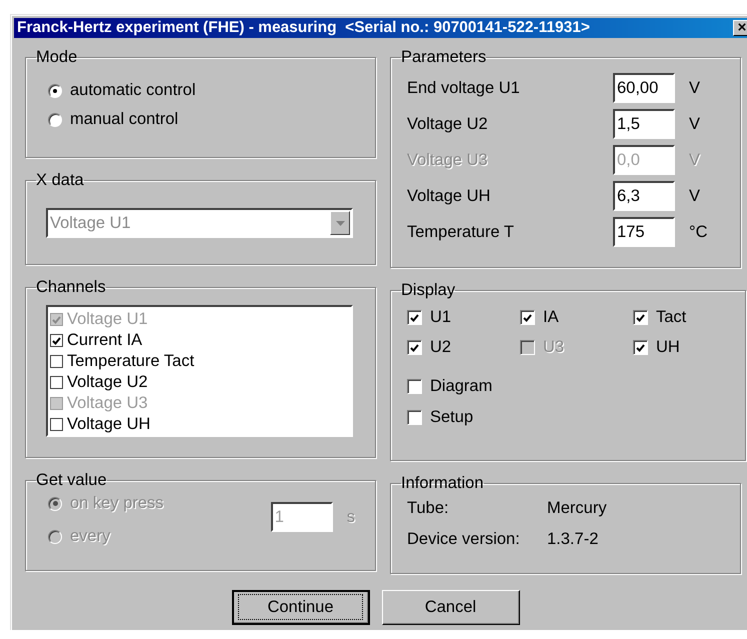 The width and height of the screenshot is (747, 639). What do you see at coordinates (205, 119) in the screenshot?
I see `radio-option: manual control` at bounding box center [205, 119].